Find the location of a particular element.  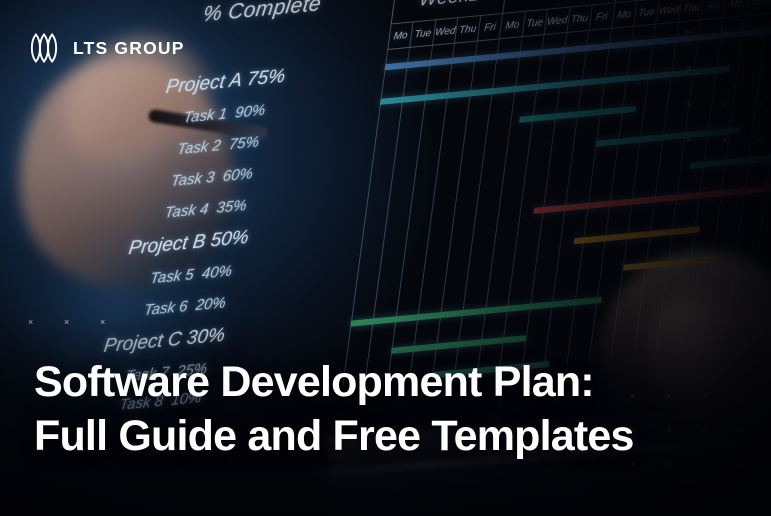

brand-logo: LTS GROUP is located at coordinates (105, 48).